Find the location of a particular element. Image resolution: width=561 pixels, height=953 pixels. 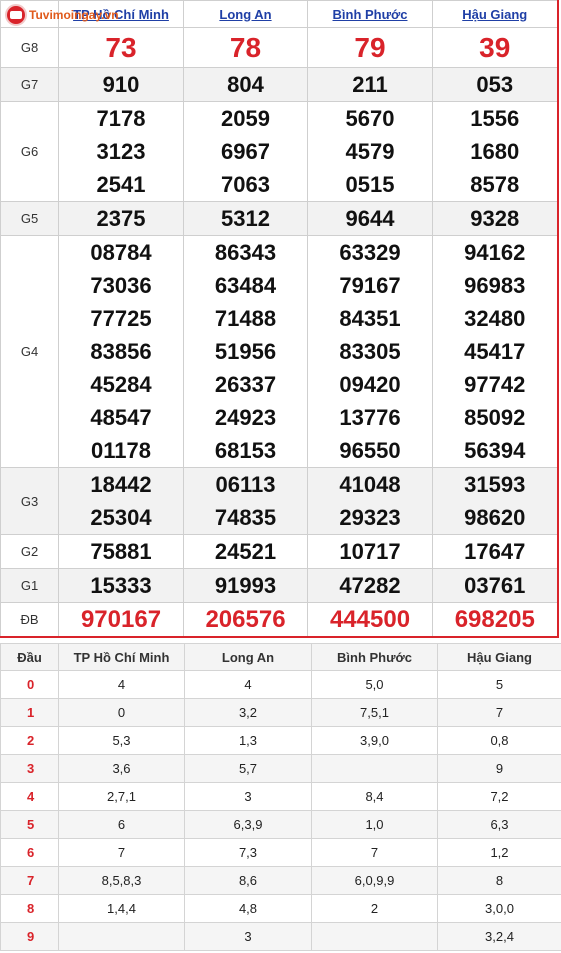

dau-row: 2 5,3 1,3 3,9,0 0,8 is located at coordinates (280, 740).